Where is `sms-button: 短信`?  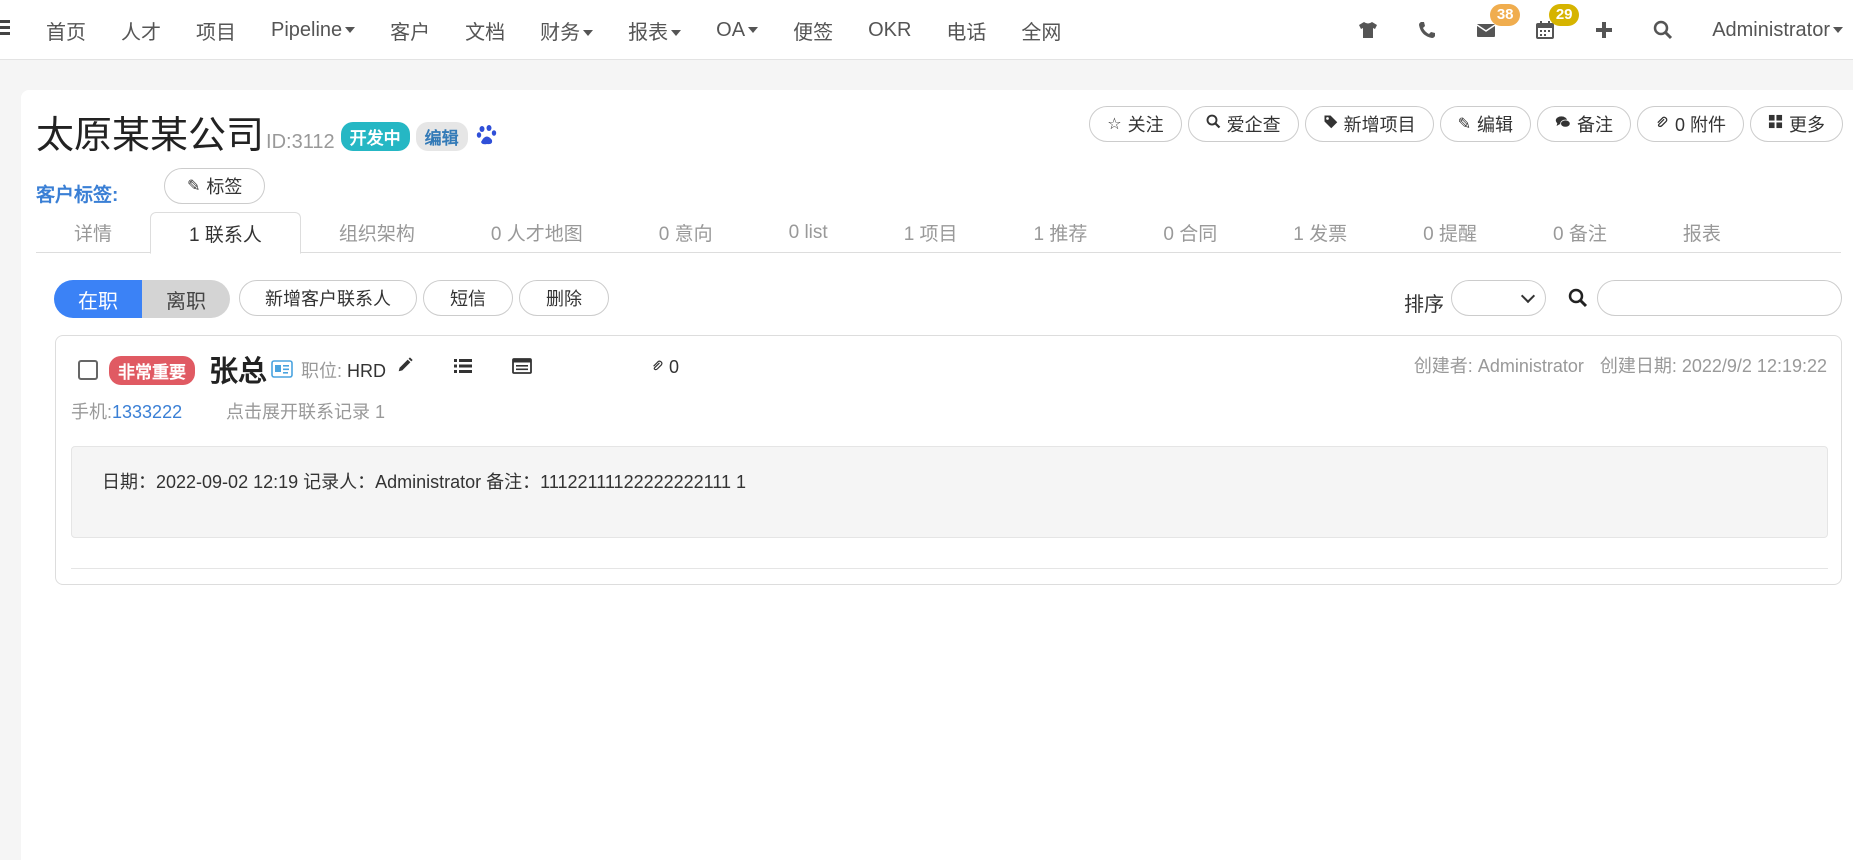
sms-button: 短信 is located at coordinates (468, 298).